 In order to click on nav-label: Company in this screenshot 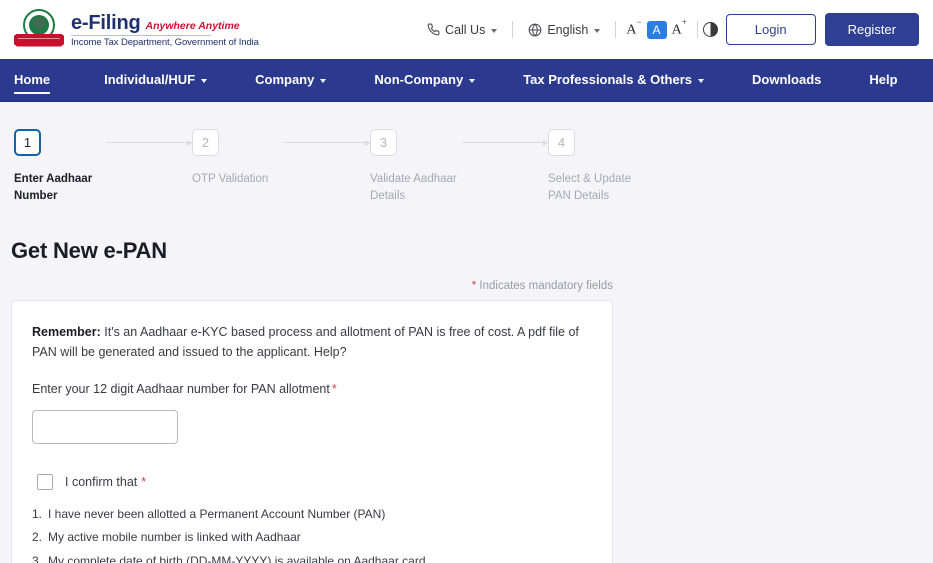, I will do `click(285, 79)`.